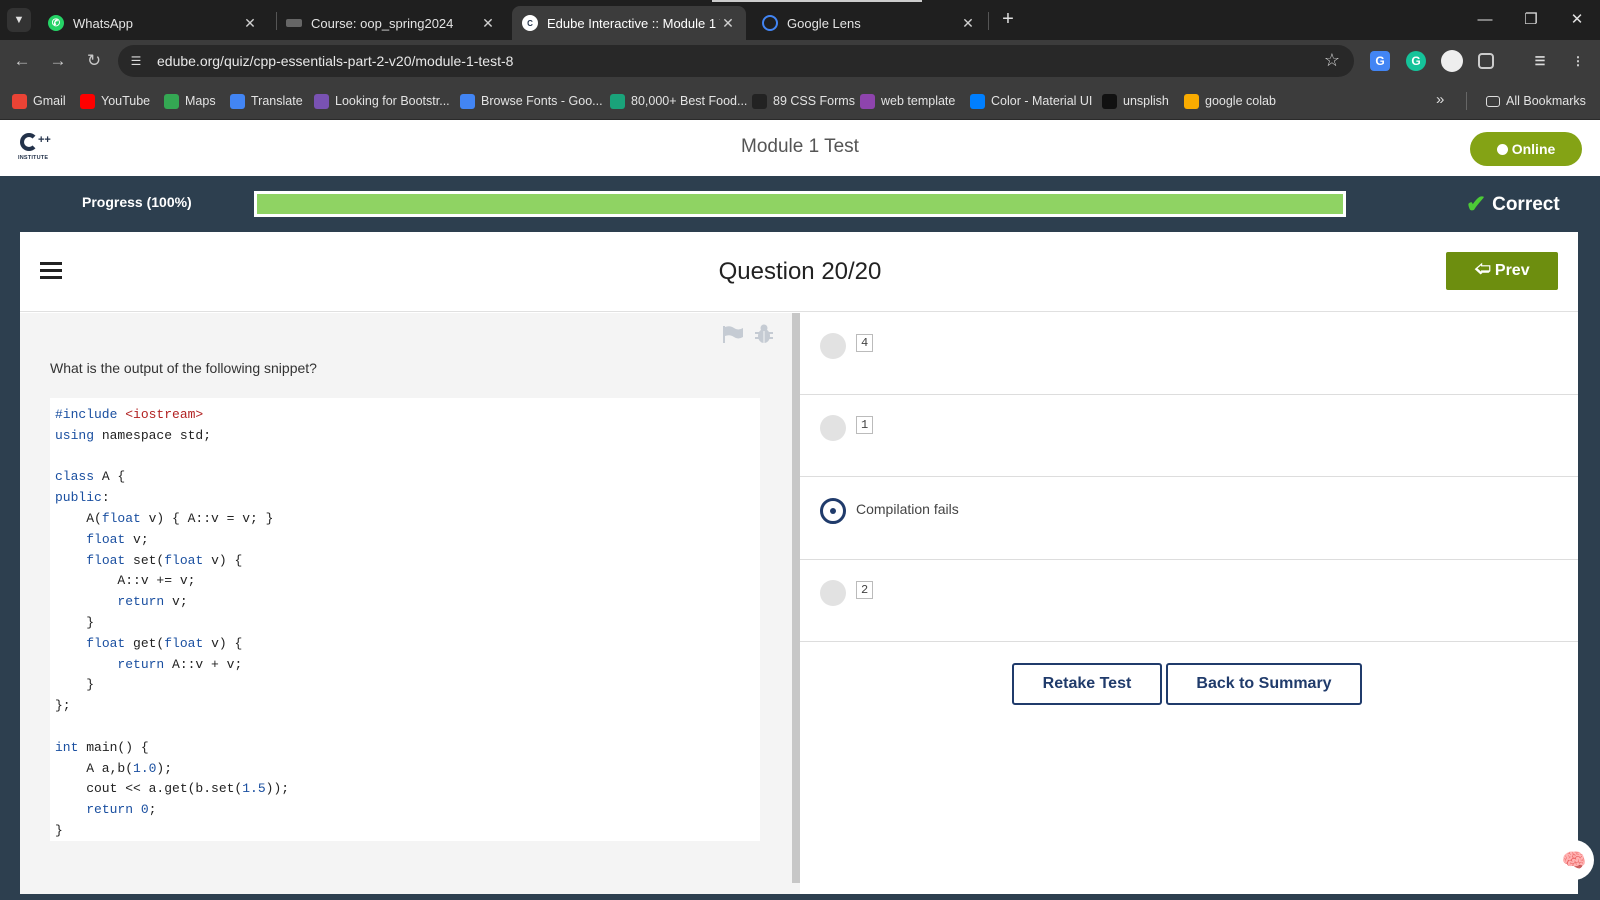 The height and width of the screenshot is (900, 1600). I want to click on bookmark-star-icon: ☆, so click(1332, 60).